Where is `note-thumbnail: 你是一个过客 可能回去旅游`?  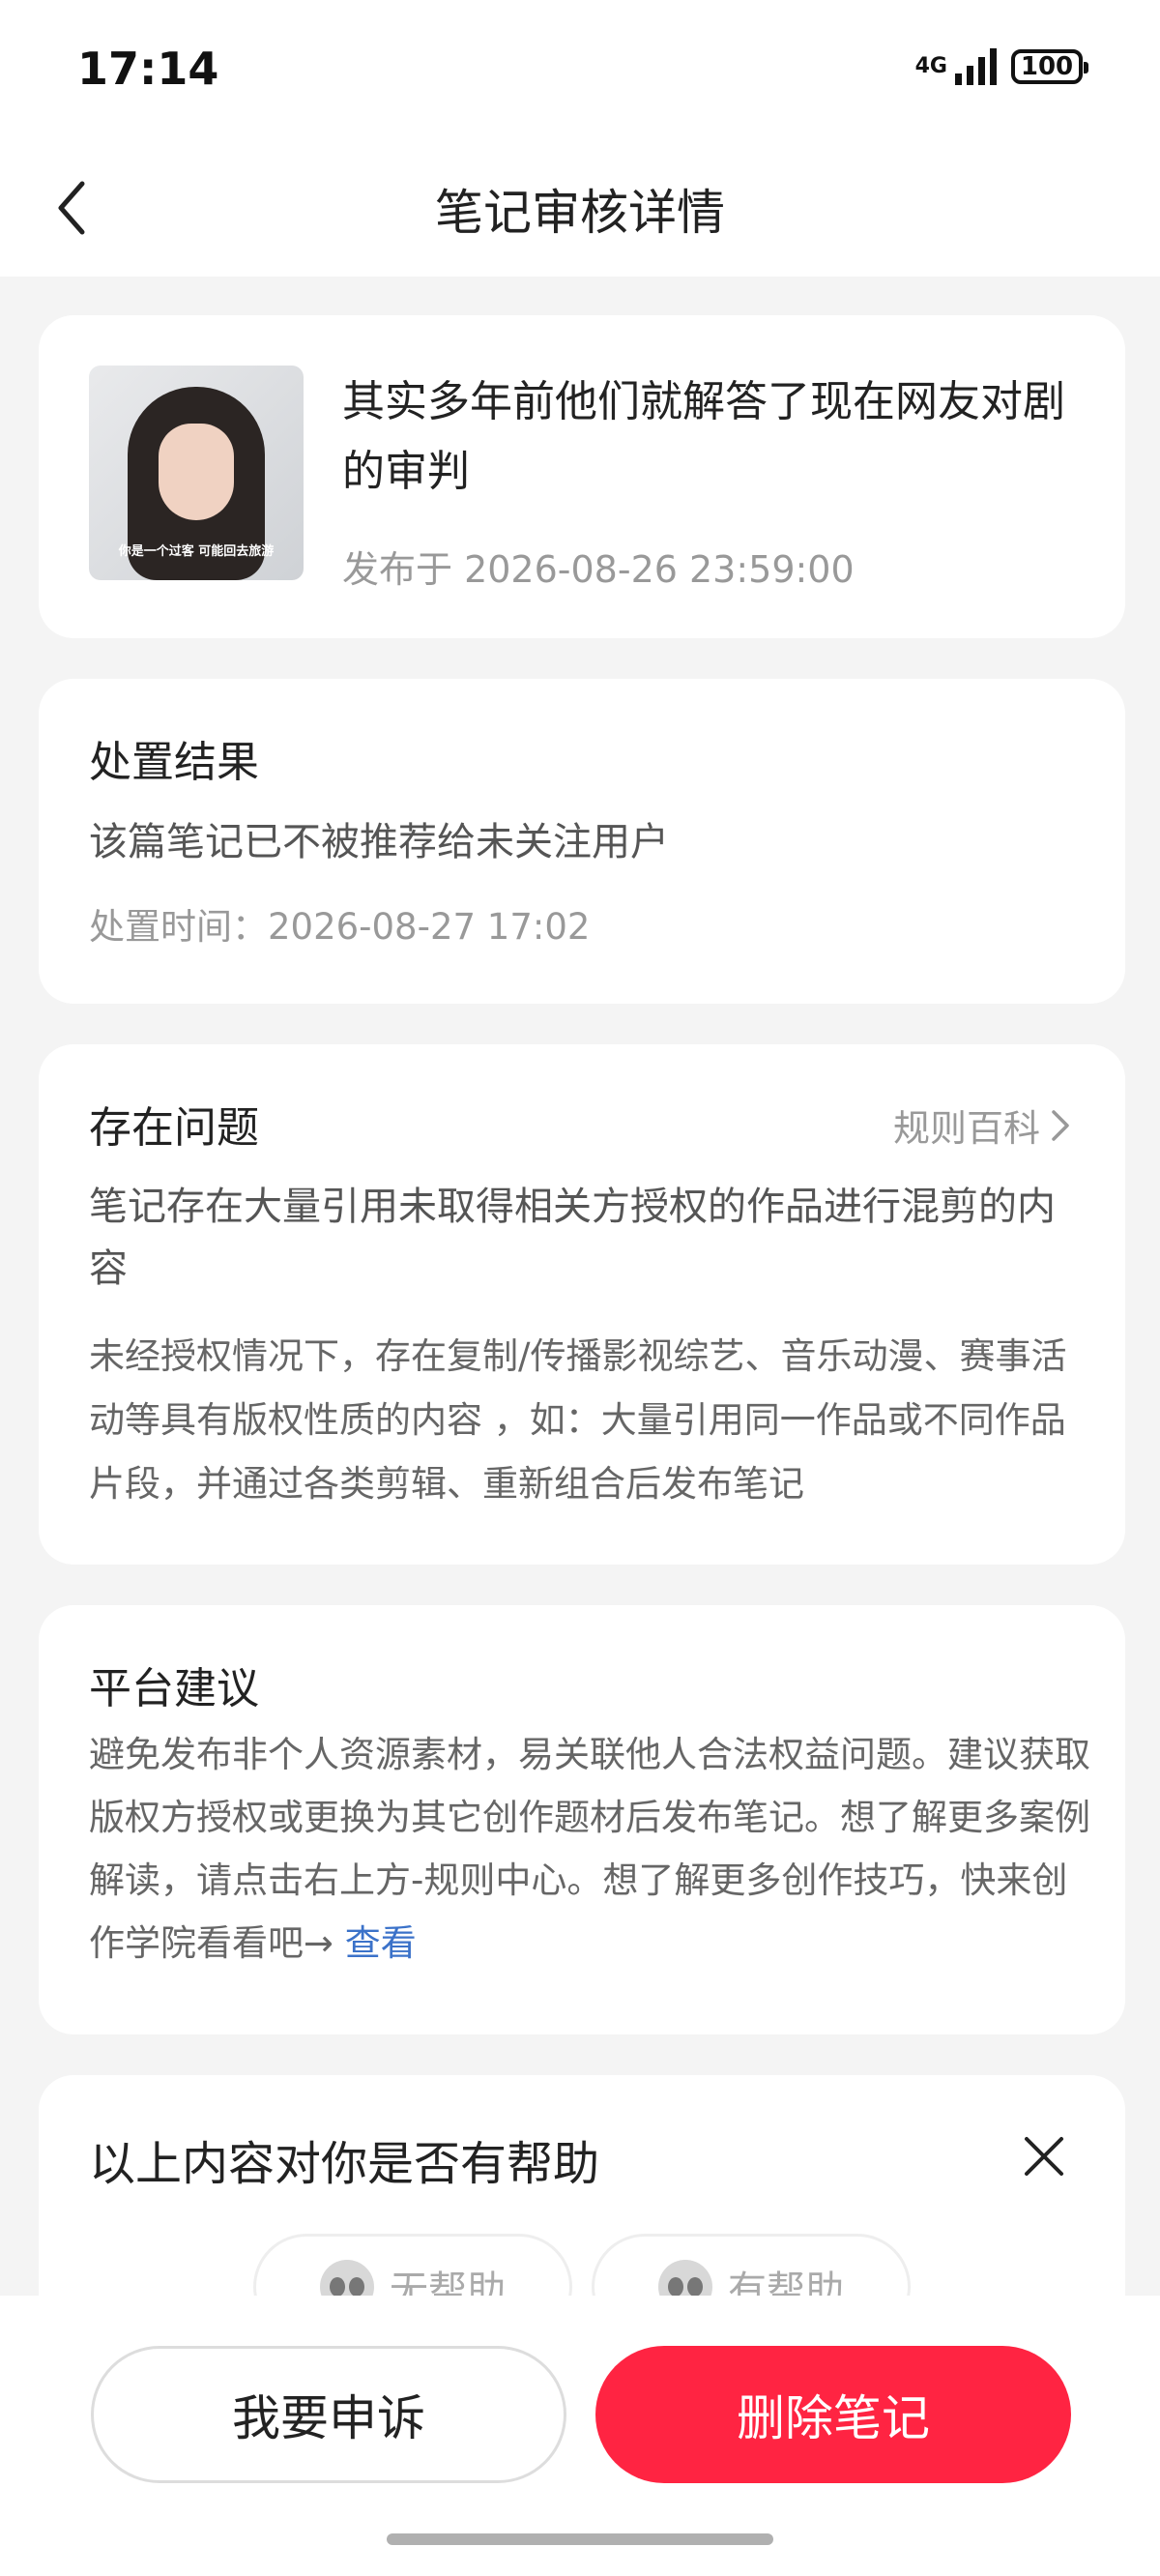 note-thumbnail: 你是一个过客 可能回去旅游 is located at coordinates (196, 473).